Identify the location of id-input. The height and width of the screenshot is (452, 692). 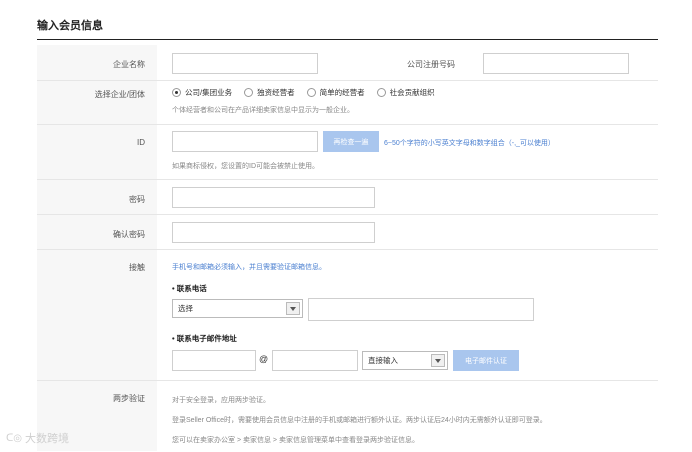
(245, 141).